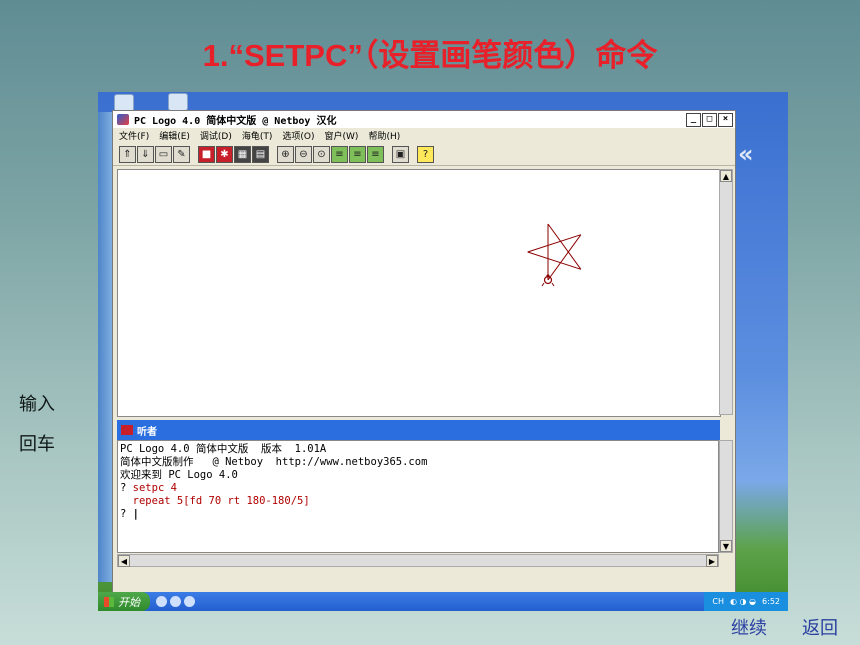 Image resolution: width=860 pixels, height=645 pixels. Describe the element at coordinates (771, 601) in the screenshot. I see `clock: 6:52` at that location.